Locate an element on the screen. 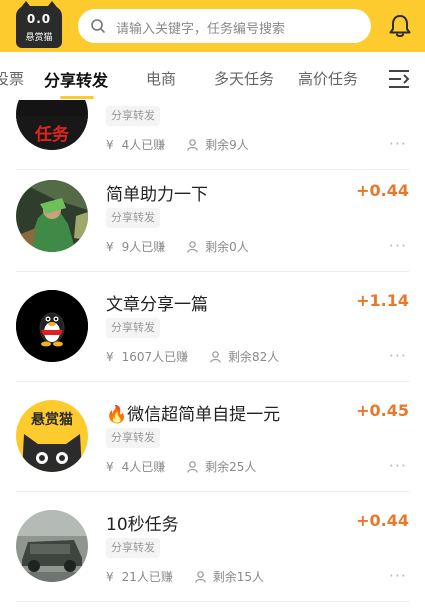 Image resolution: width=425 pixels, height=610 pixels. logo-text: 悬赏猫 is located at coordinates (39, 38).